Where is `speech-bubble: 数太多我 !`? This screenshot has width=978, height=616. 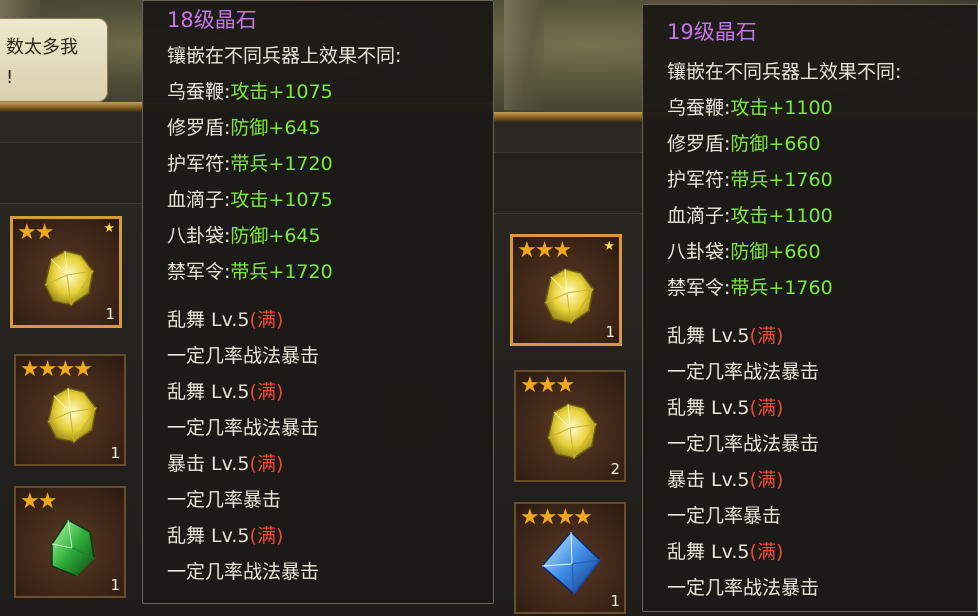 speech-bubble: 数太多我 ! is located at coordinates (54, 60).